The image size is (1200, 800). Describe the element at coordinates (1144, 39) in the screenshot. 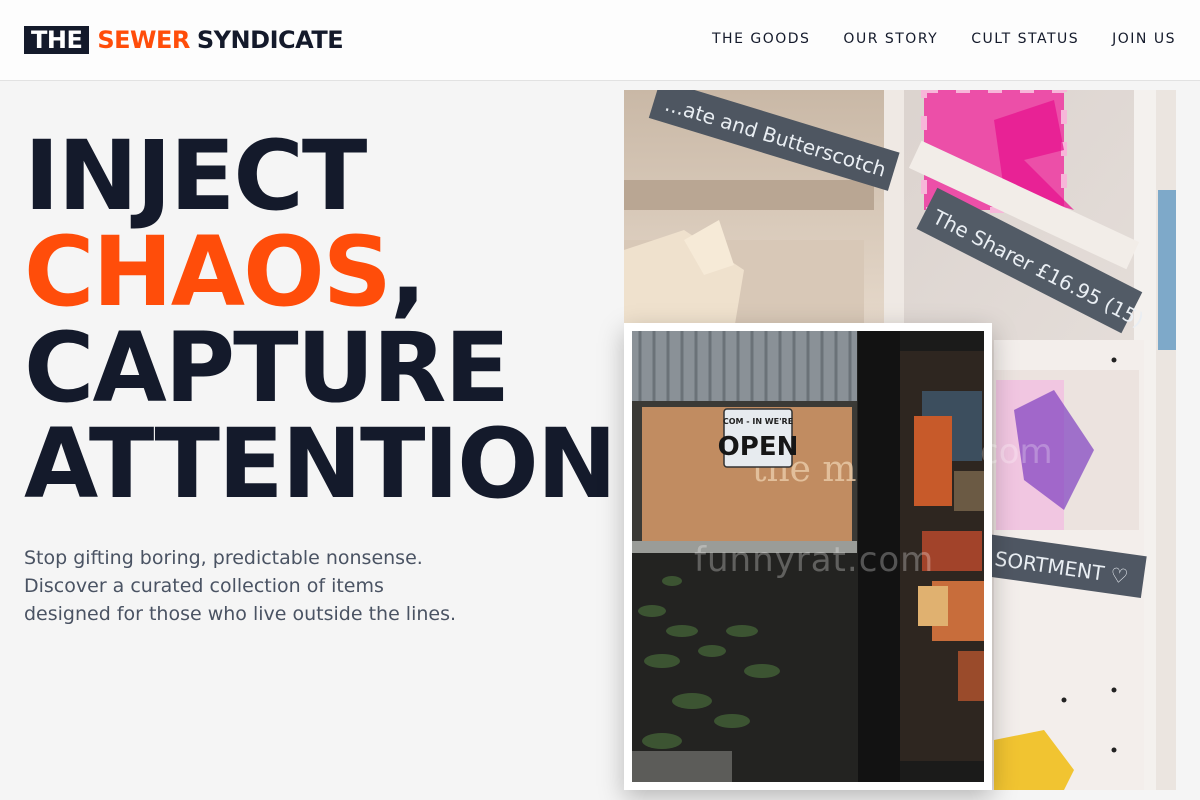

I see `nav-link-join-us: JOIN US` at that location.